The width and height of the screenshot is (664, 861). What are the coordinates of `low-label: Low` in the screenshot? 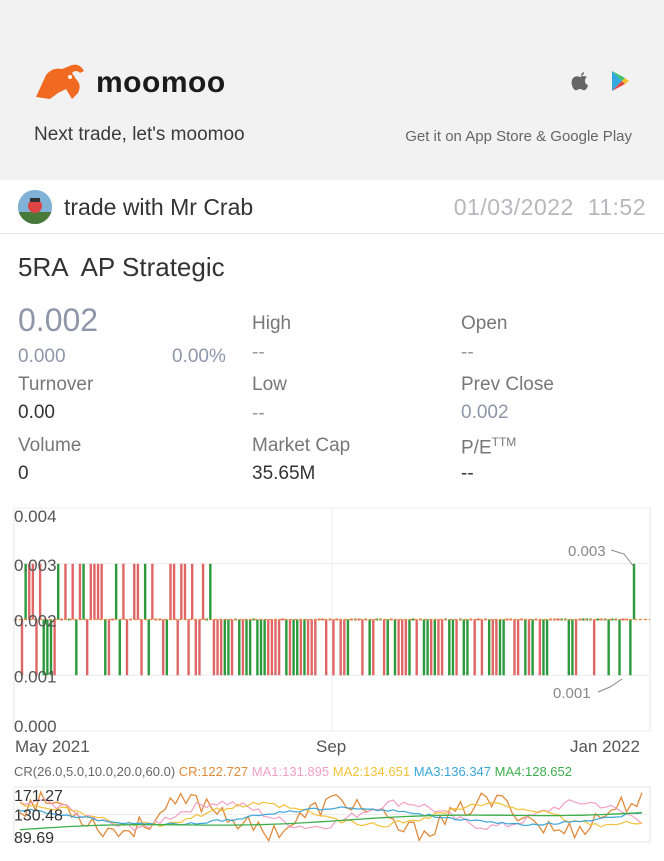 It's located at (269, 384).